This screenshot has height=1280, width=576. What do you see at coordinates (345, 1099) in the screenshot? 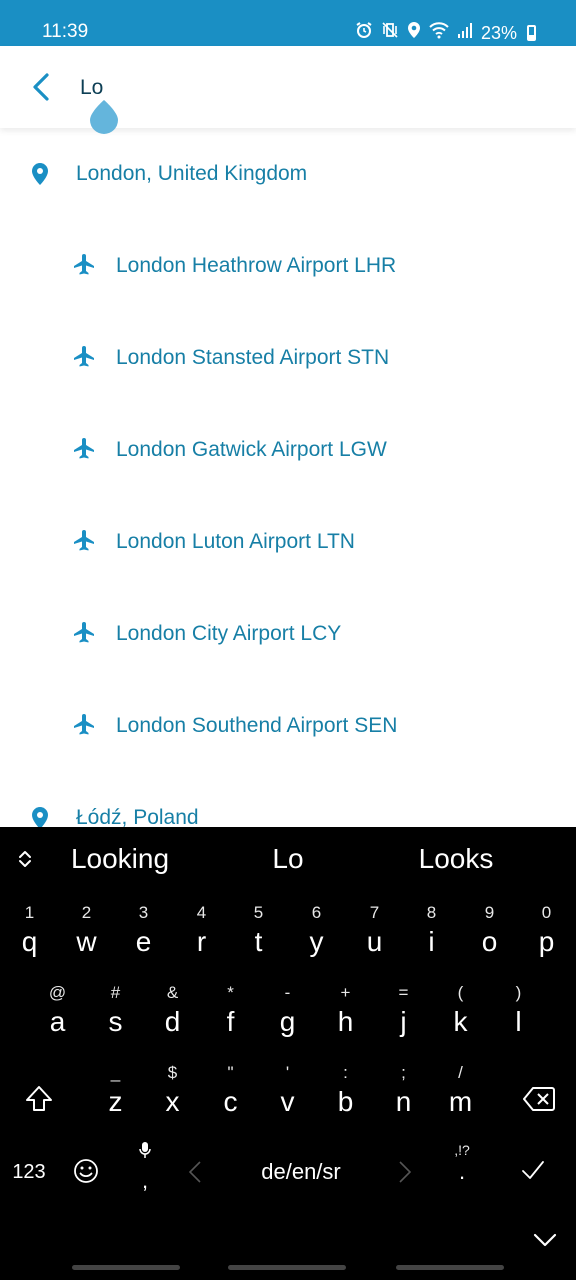
I see `key-b: :b` at bounding box center [345, 1099].